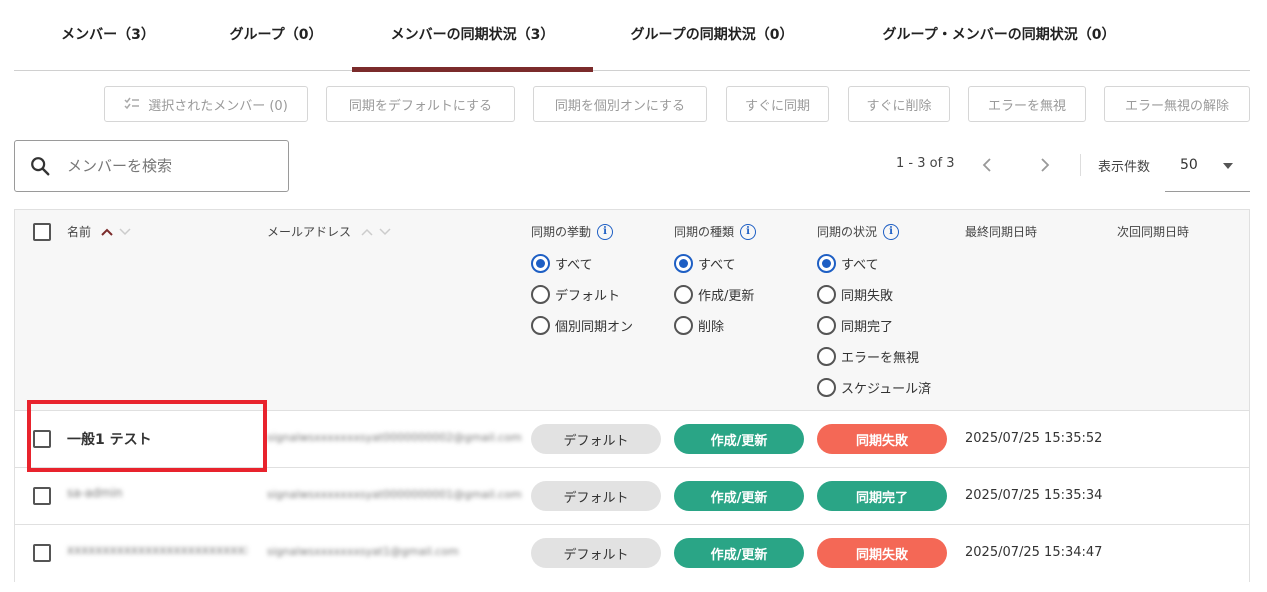  What do you see at coordinates (167, 166) in the screenshot?
I see `search-input` at bounding box center [167, 166].